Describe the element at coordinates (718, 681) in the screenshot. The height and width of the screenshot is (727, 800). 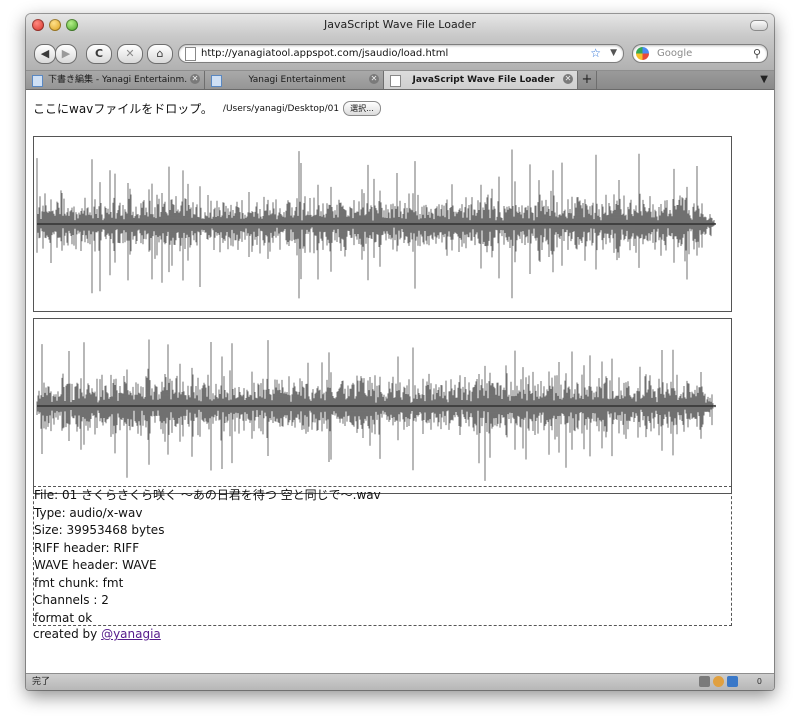
I see `monkey-icon` at that location.